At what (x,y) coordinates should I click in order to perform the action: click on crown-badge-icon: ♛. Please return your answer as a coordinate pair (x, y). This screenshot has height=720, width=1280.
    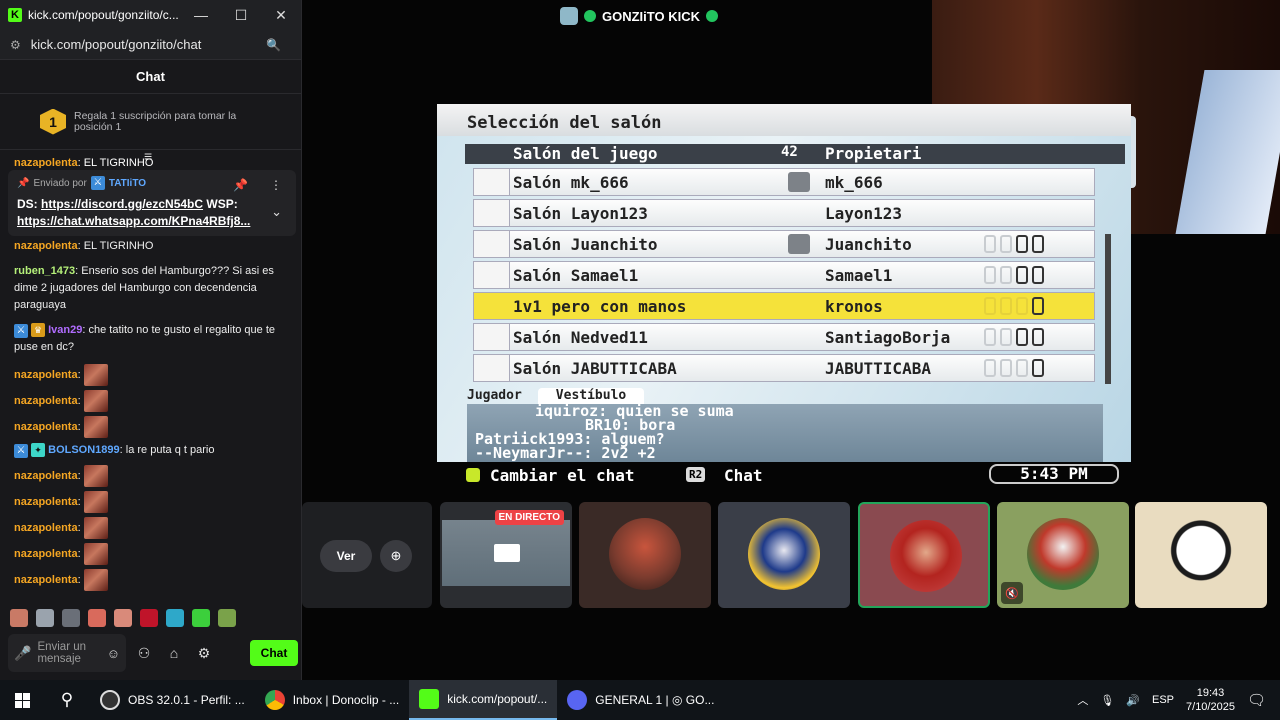
    Looking at the image, I should click on (38, 330).